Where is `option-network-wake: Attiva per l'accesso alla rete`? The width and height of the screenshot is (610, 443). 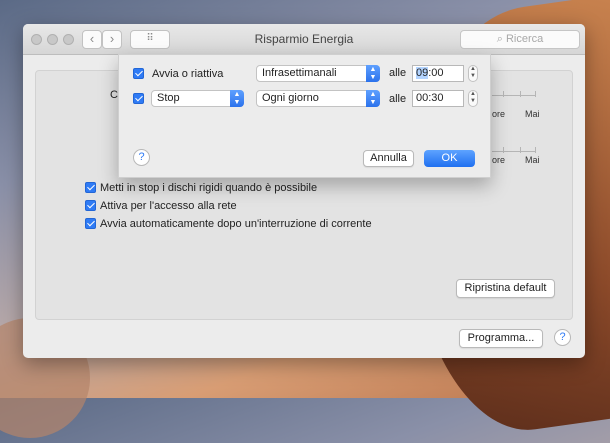
option-network-wake: Attiva per l'accesso alla rete is located at coordinates (161, 205).